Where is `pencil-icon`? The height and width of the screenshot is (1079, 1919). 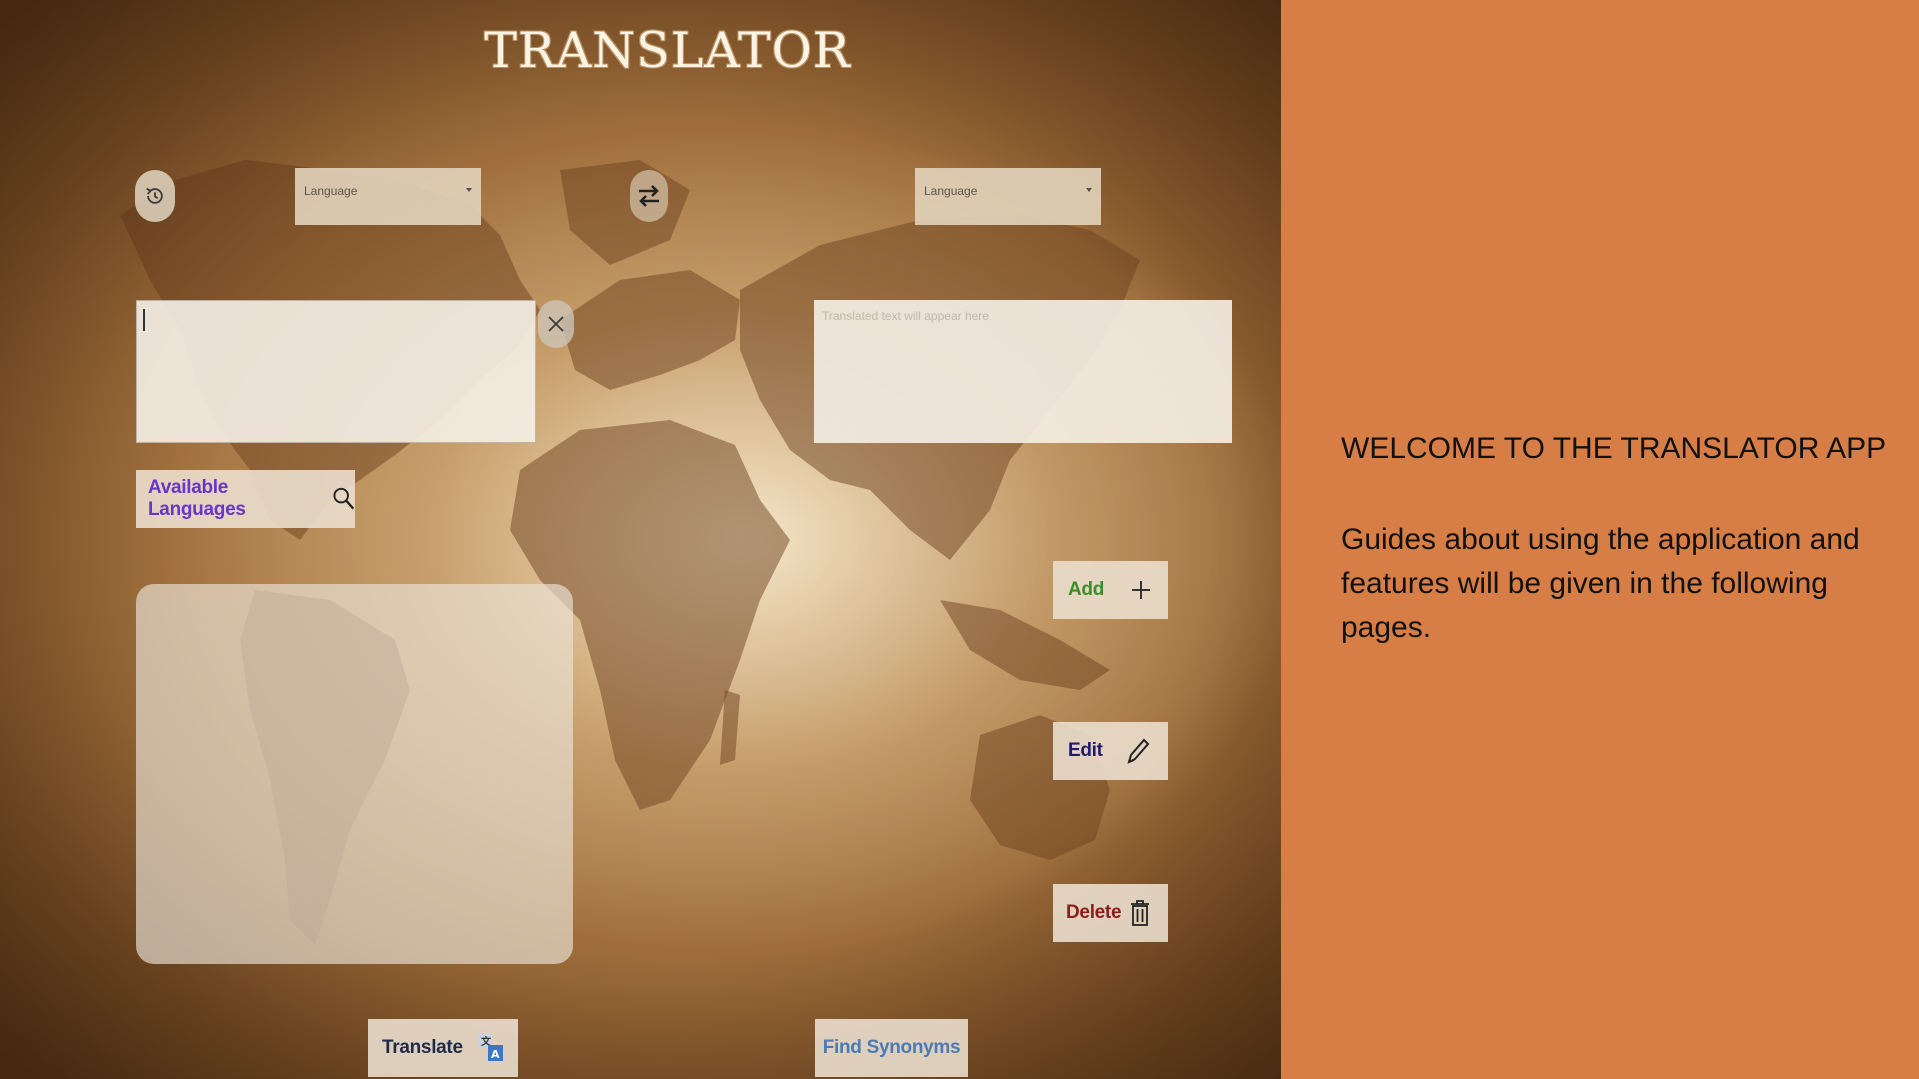 pencil-icon is located at coordinates (1138, 751).